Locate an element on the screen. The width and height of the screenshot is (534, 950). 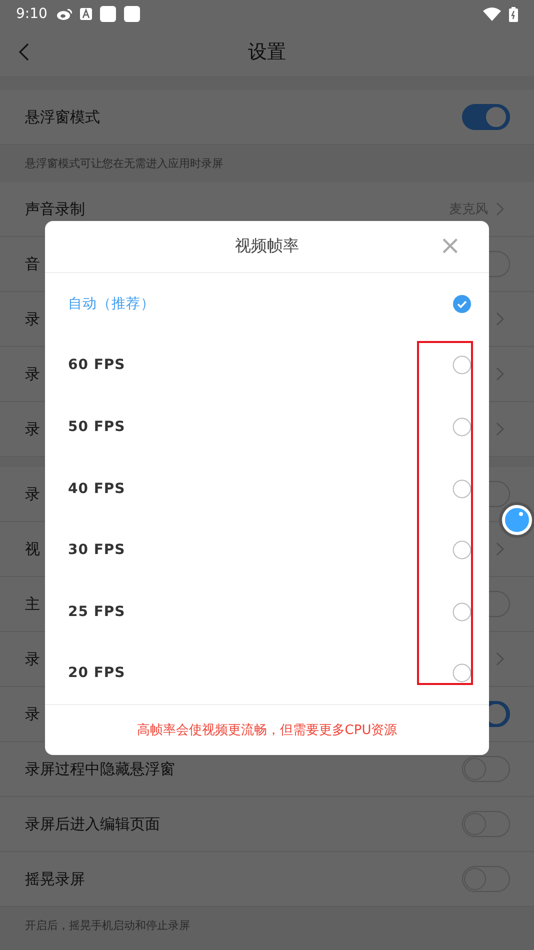
setting-label: 录屏后进入编辑页面 is located at coordinates (92, 824).